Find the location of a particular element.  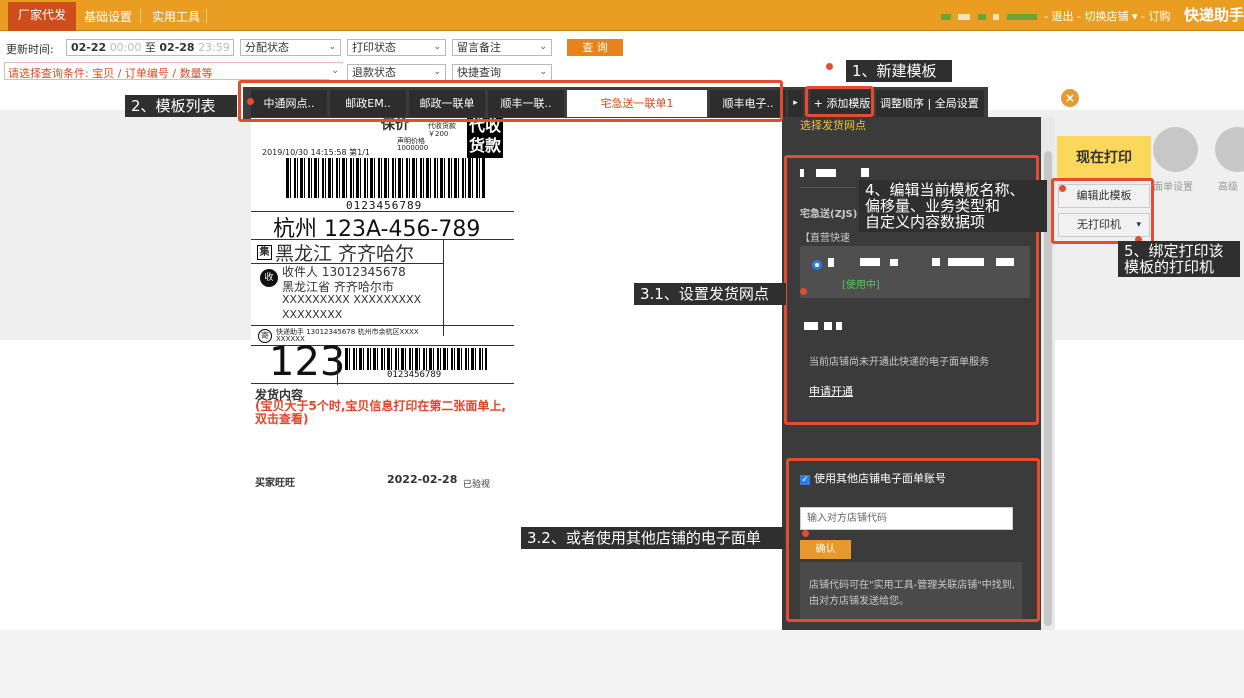

destination-area: 黑龙江 齐齐哈尔 is located at coordinates (345, 254).